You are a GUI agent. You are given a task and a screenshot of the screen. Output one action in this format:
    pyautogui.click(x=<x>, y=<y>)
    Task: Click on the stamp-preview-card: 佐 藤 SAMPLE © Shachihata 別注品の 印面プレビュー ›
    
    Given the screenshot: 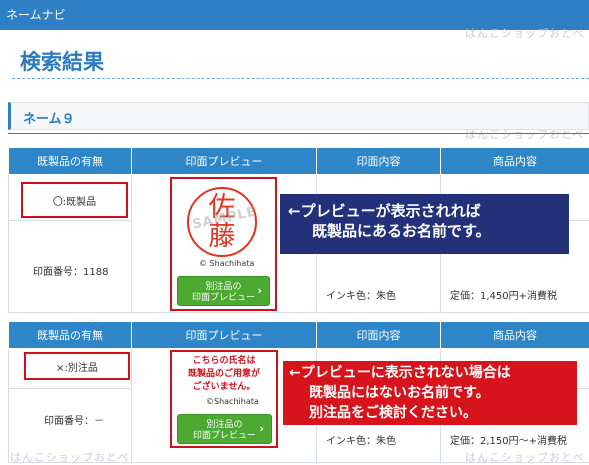 What is the action you would take?
    pyautogui.click(x=223, y=244)
    